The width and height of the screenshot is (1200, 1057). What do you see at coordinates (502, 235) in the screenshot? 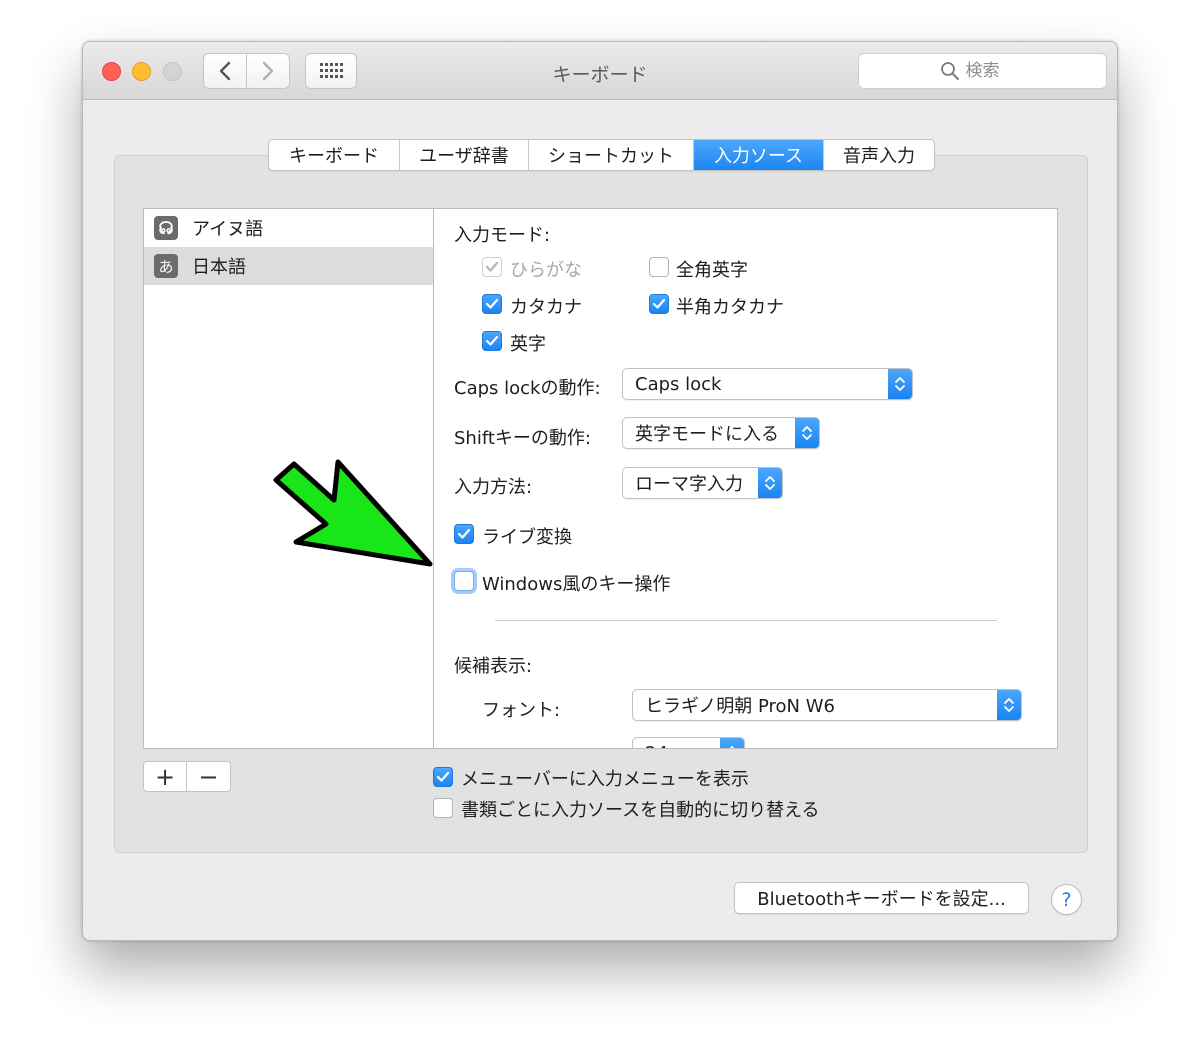
I see `input-mode-label: 入力モード:` at bounding box center [502, 235].